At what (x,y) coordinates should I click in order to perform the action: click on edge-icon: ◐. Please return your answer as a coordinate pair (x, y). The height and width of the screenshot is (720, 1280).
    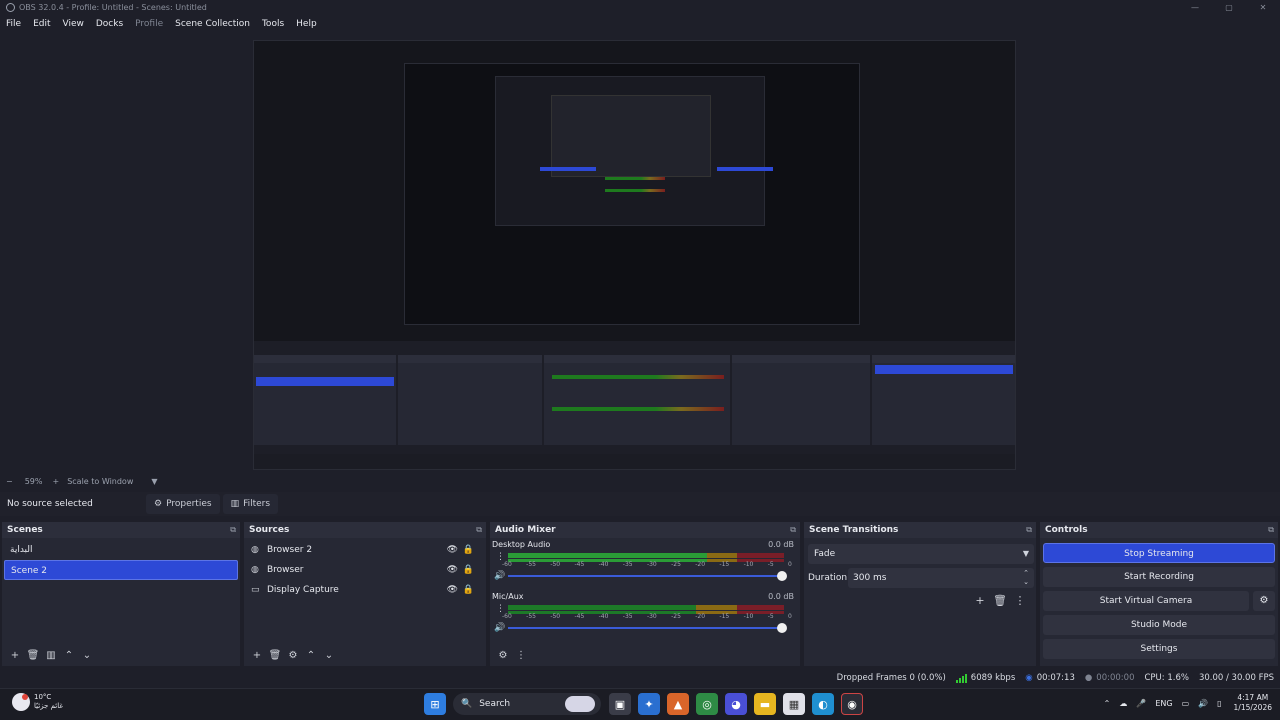
    Looking at the image, I should click on (823, 704).